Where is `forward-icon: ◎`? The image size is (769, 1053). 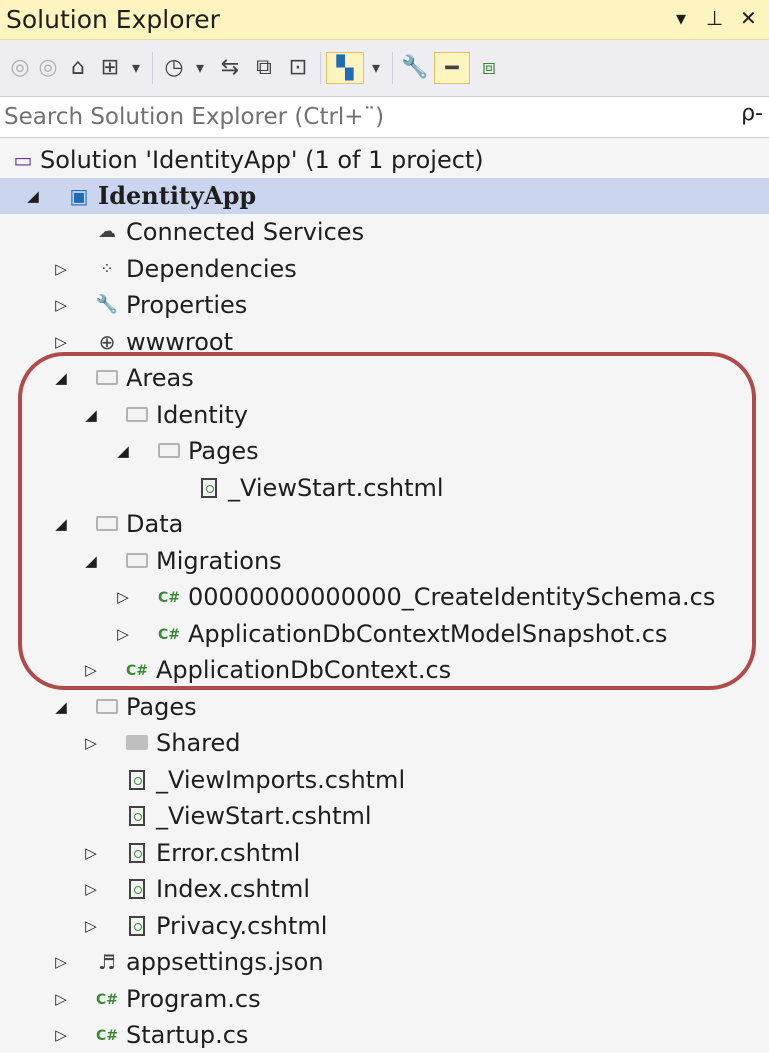 forward-icon: ◎ is located at coordinates (48, 68).